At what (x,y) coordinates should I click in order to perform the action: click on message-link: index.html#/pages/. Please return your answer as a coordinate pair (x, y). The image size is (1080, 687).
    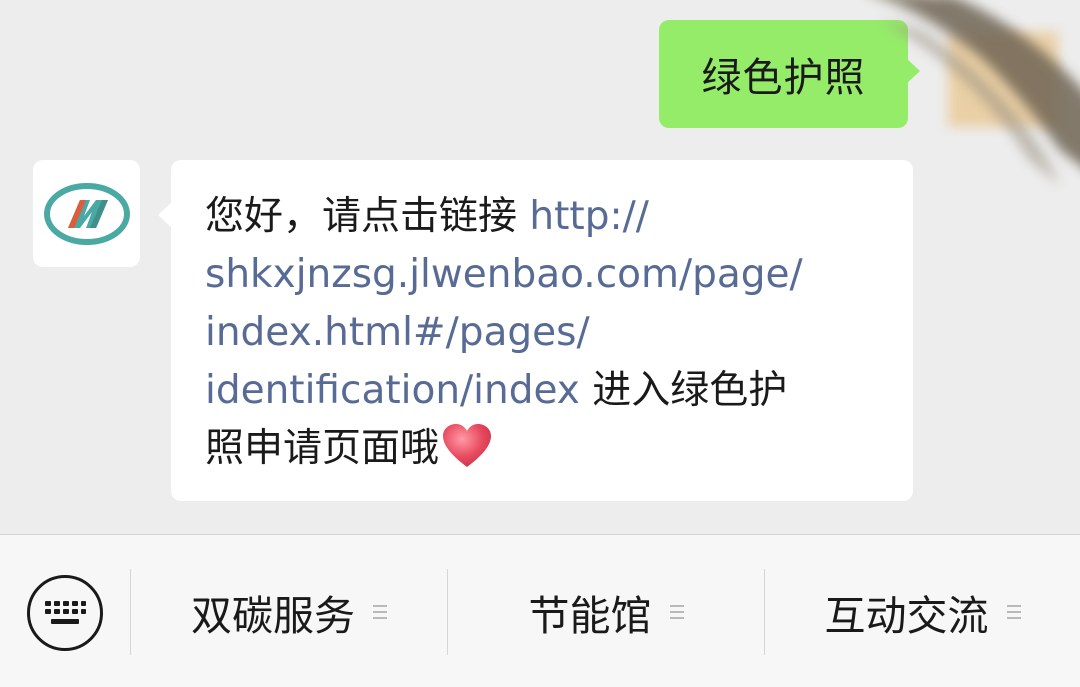
    Looking at the image, I should click on (545, 333).